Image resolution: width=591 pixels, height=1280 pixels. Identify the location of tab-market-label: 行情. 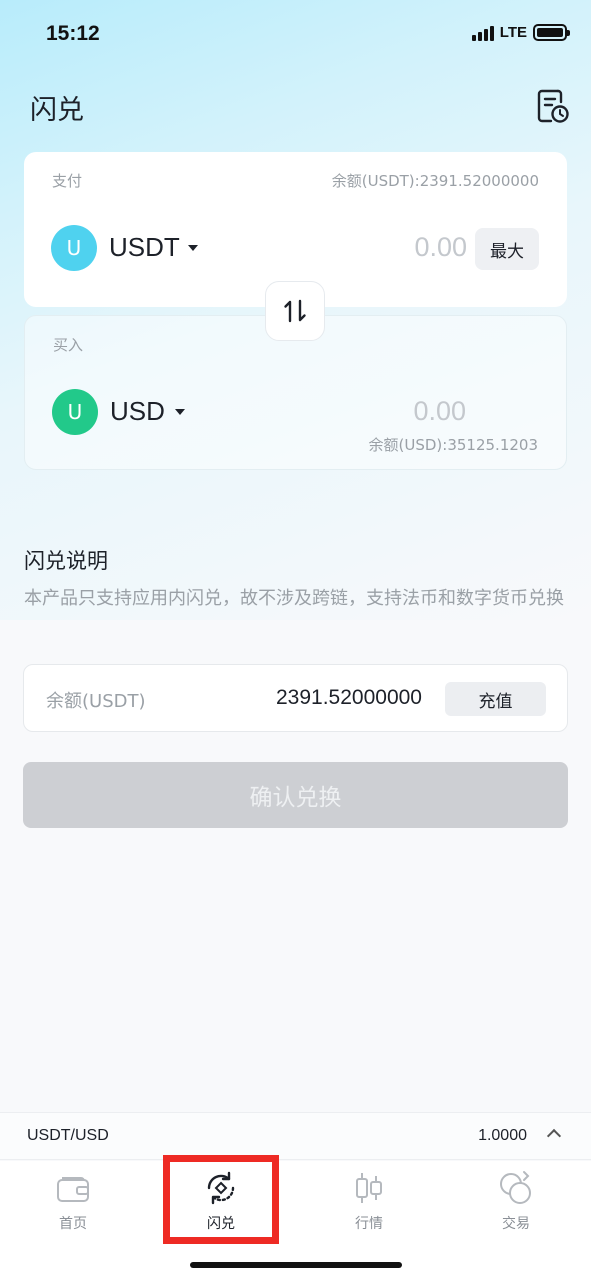
(369, 1224).